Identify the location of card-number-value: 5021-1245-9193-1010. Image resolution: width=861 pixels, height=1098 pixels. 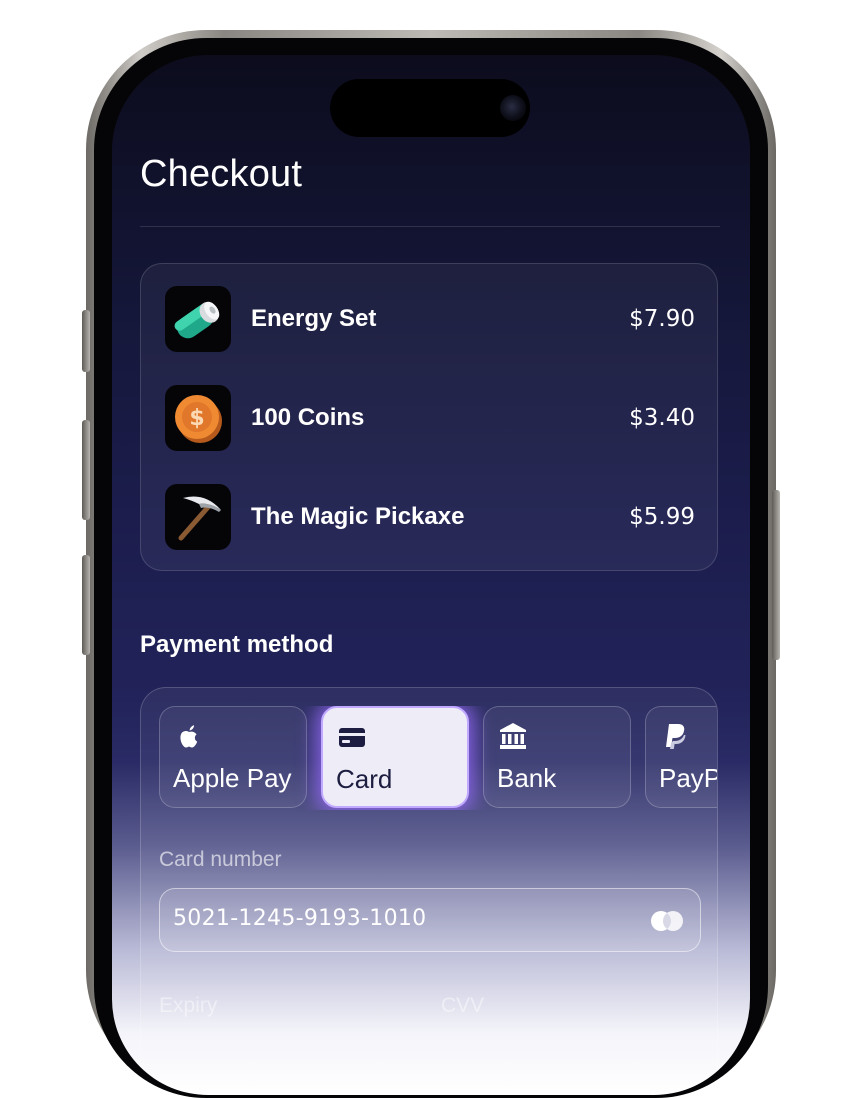
(300, 918).